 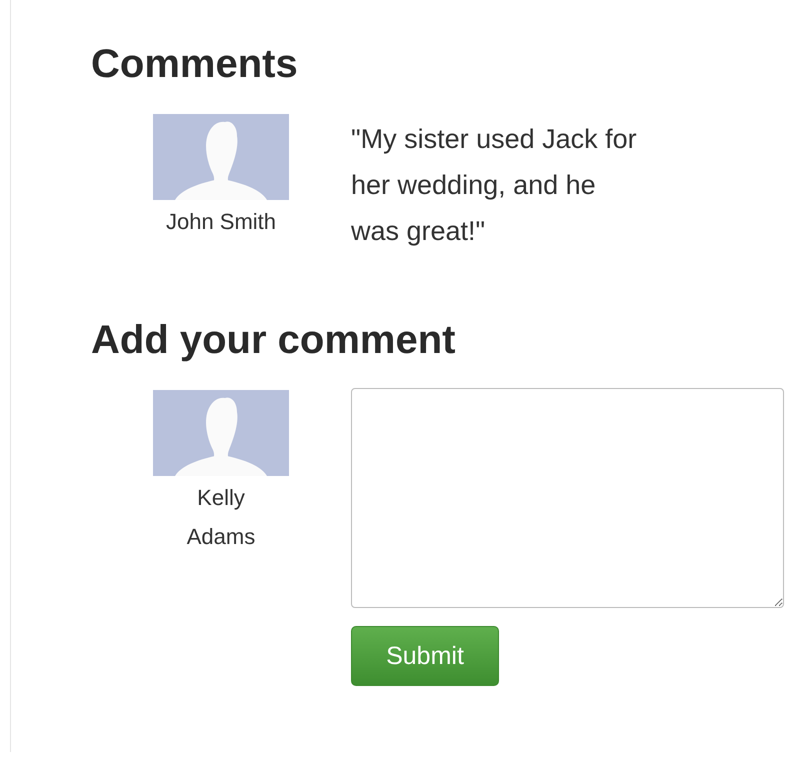 I want to click on section-heading: Add your comment, so click(x=273, y=340).